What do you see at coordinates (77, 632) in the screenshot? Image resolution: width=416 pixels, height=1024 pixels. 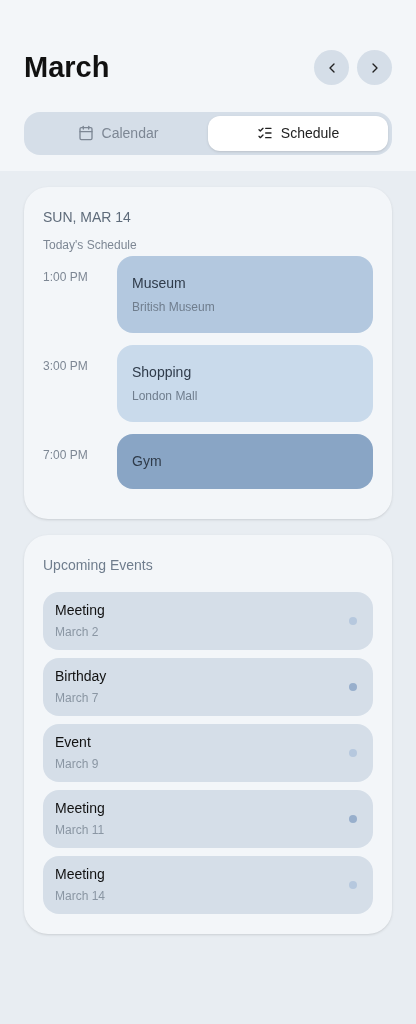 I see `event-date: March 2` at bounding box center [77, 632].